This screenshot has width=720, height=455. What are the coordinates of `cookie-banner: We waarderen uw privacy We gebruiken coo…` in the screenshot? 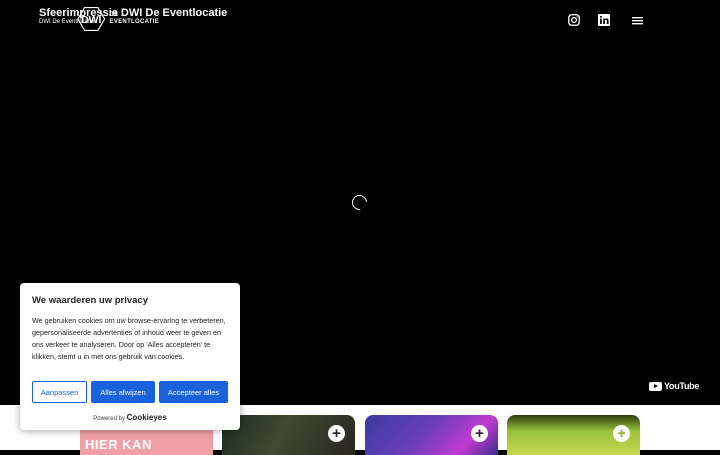 It's located at (130, 356).